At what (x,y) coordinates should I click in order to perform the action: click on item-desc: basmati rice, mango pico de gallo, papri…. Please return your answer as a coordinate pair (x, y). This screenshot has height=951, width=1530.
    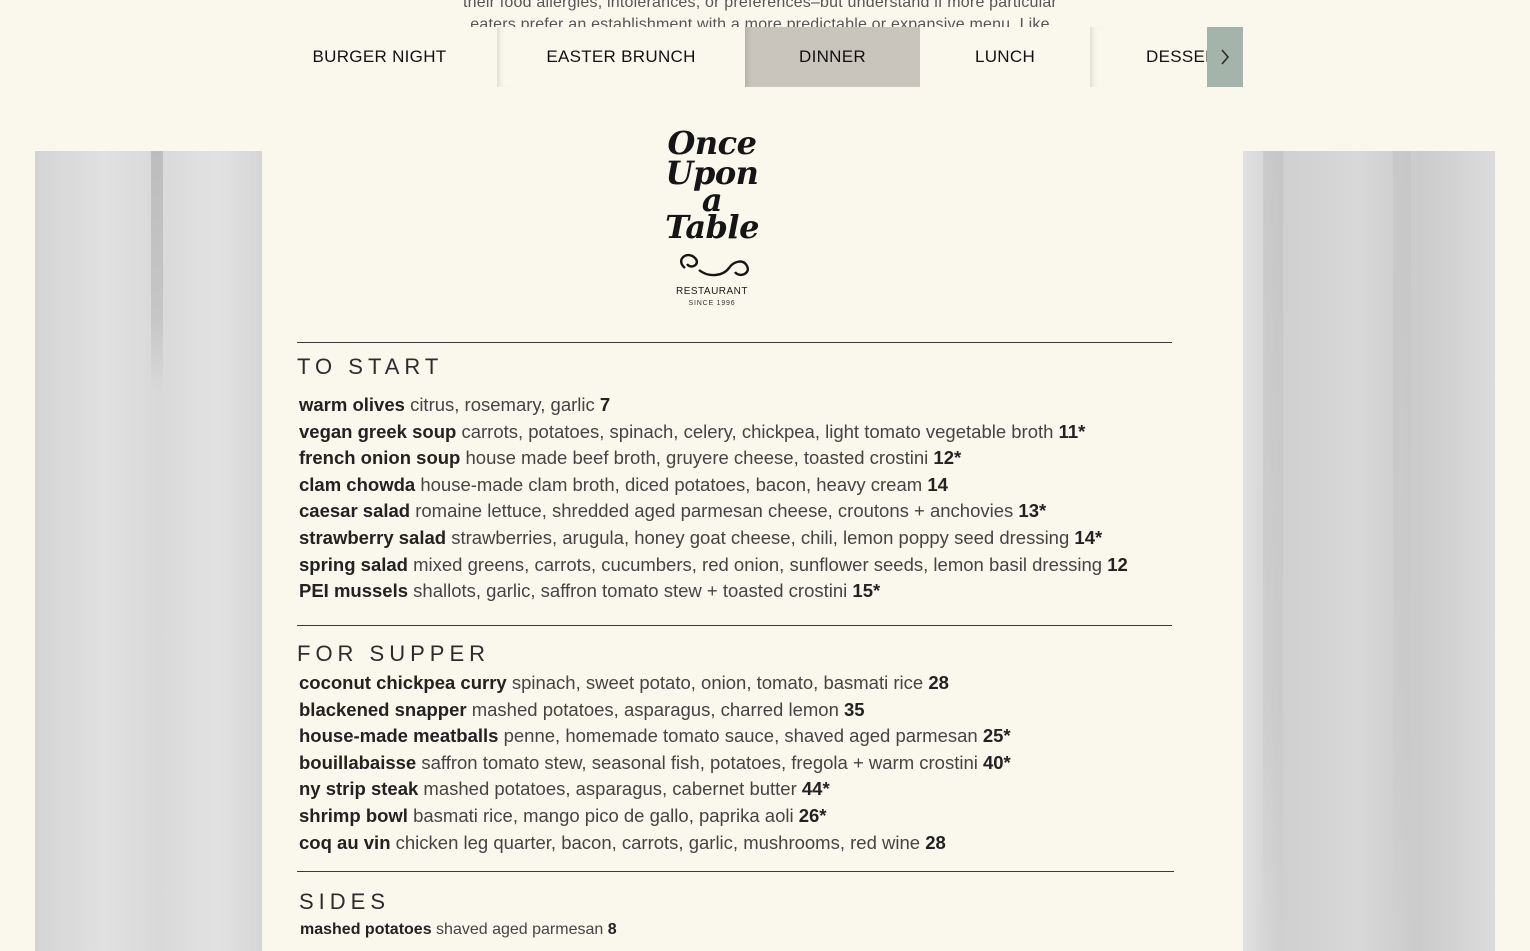
    Looking at the image, I should click on (603, 815).